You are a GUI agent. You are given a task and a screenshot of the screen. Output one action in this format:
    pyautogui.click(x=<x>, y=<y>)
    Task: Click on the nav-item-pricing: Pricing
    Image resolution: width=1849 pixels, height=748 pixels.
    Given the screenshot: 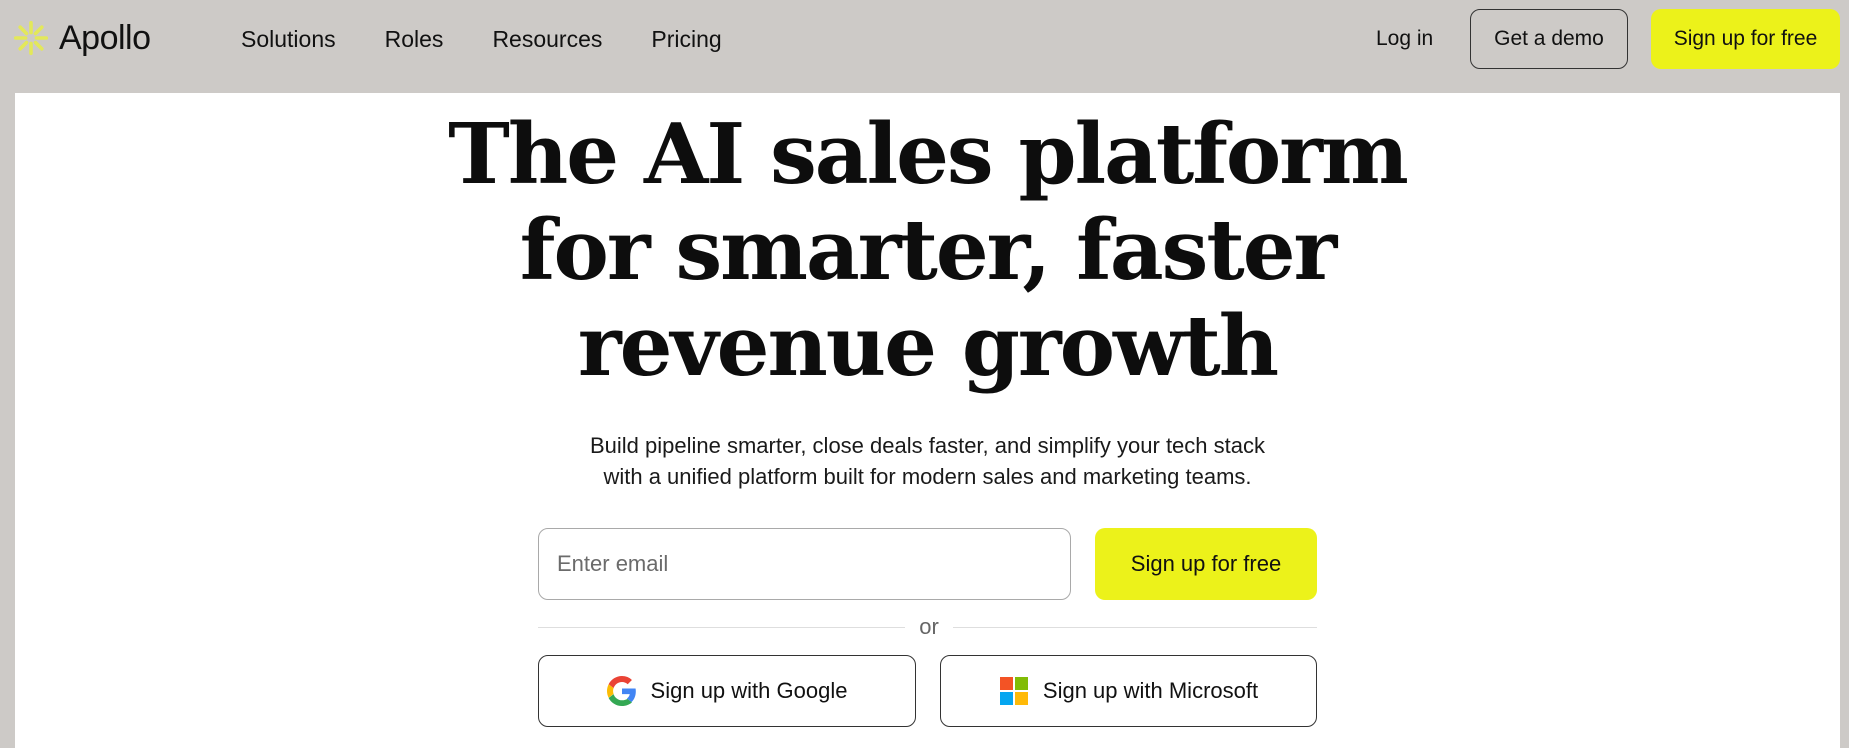 What is the action you would take?
    pyautogui.click(x=686, y=39)
    